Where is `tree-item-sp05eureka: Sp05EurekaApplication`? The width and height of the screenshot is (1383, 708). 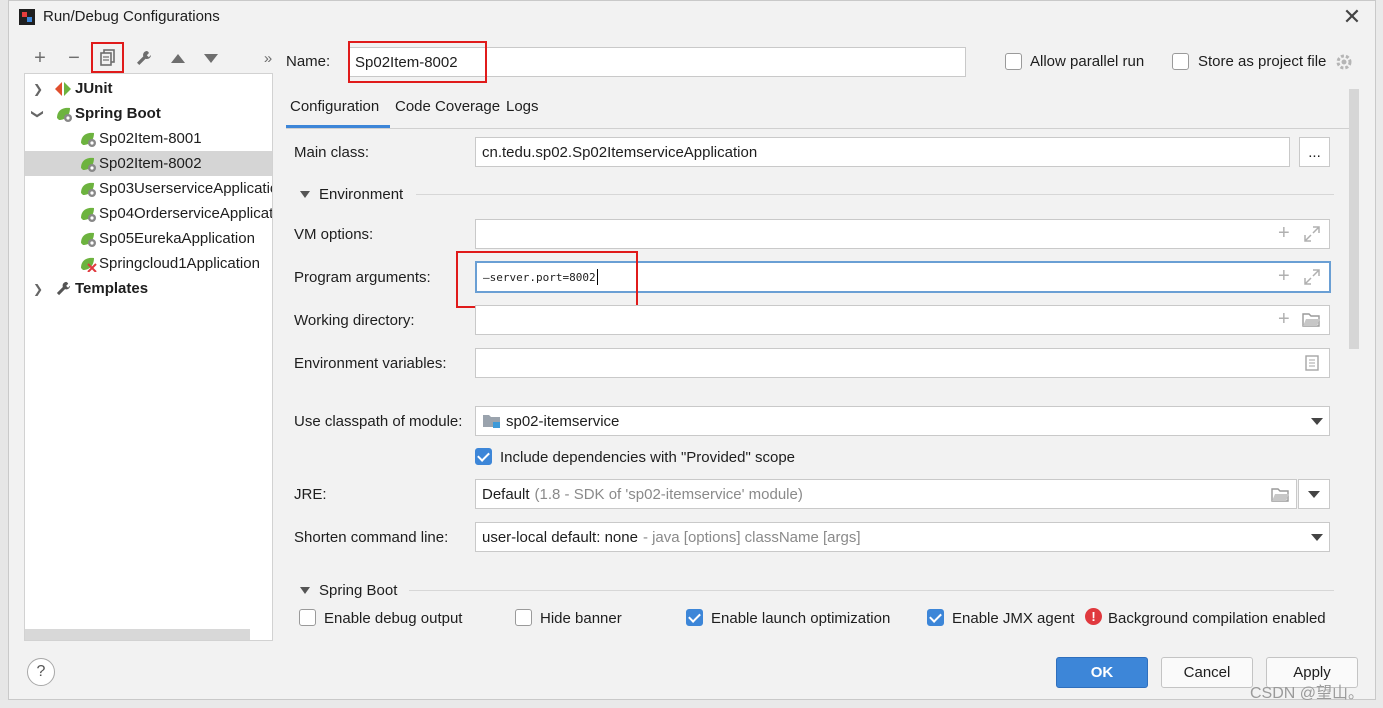
tree-item-sp05eureka: Sp05EurekaApplication is located at coordinates (148, 238).